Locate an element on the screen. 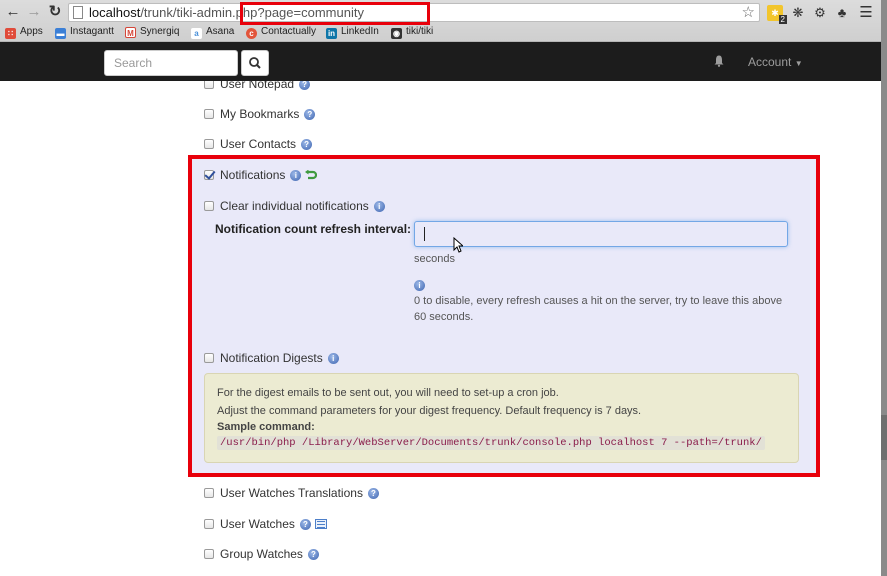  site-navbar: Account ▼ is located at coordinates (440, 61).